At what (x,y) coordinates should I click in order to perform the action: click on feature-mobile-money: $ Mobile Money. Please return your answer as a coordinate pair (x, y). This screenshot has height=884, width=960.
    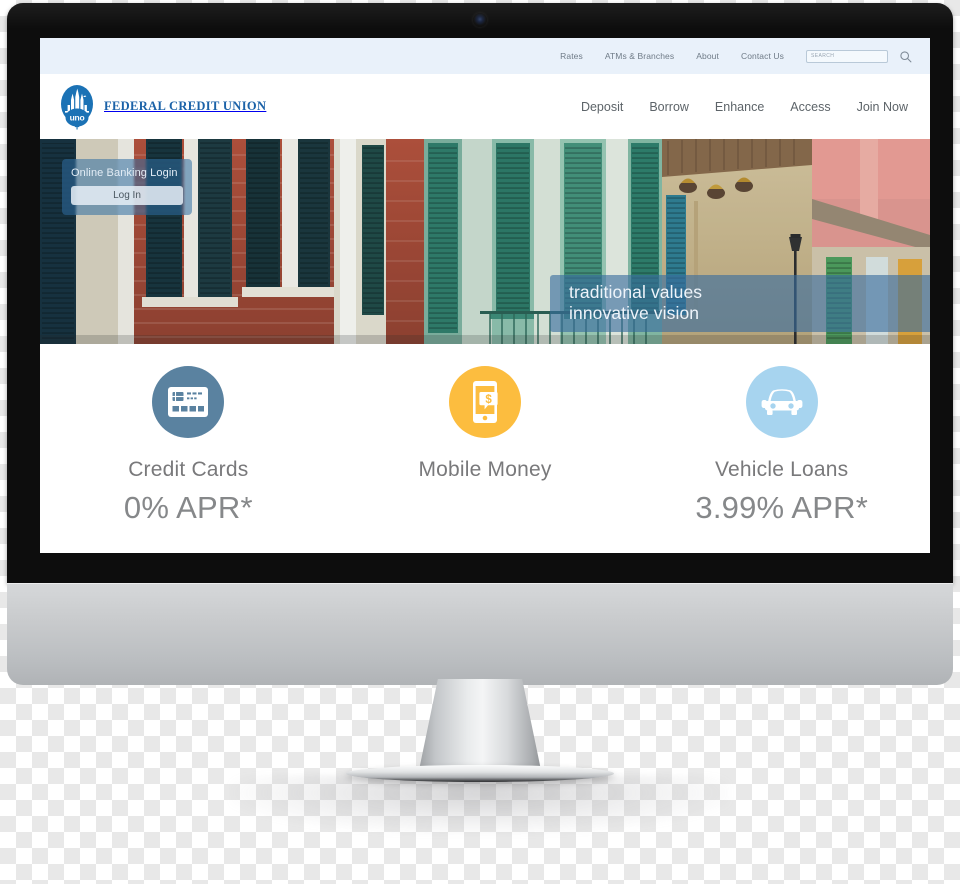
    Looking at the image, I should click on (485, 459).